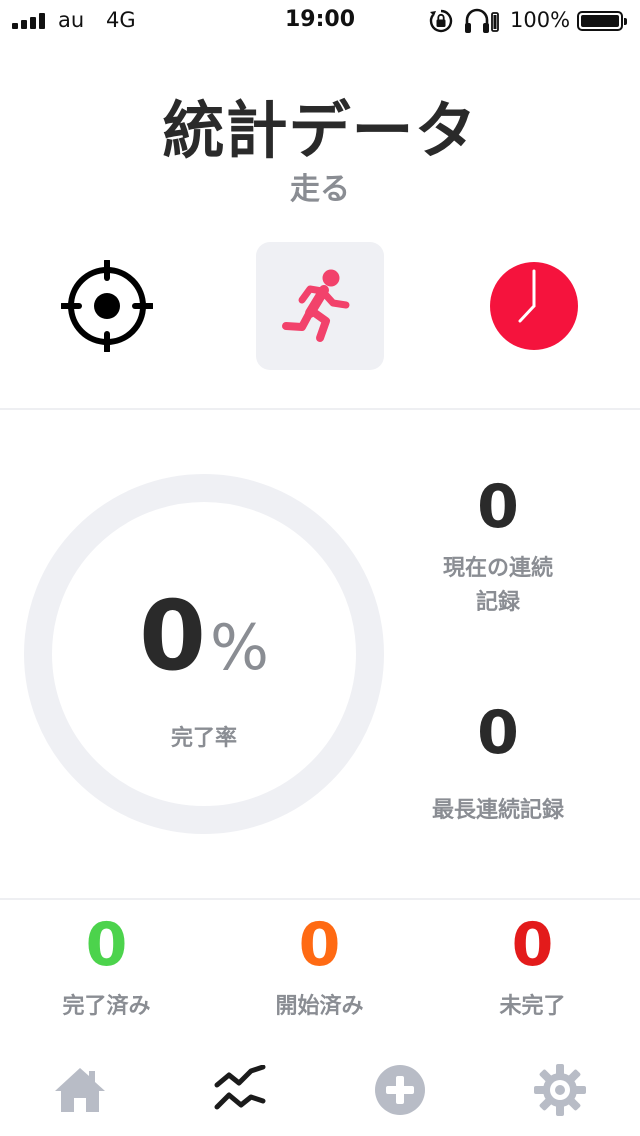 Image resolution: width=640 pixels, height=1136 pixels. What do you see at coordinates (320, 189) in the screenshot?
I see `page-subtitle: 走る` at bounding box center [320, 189].